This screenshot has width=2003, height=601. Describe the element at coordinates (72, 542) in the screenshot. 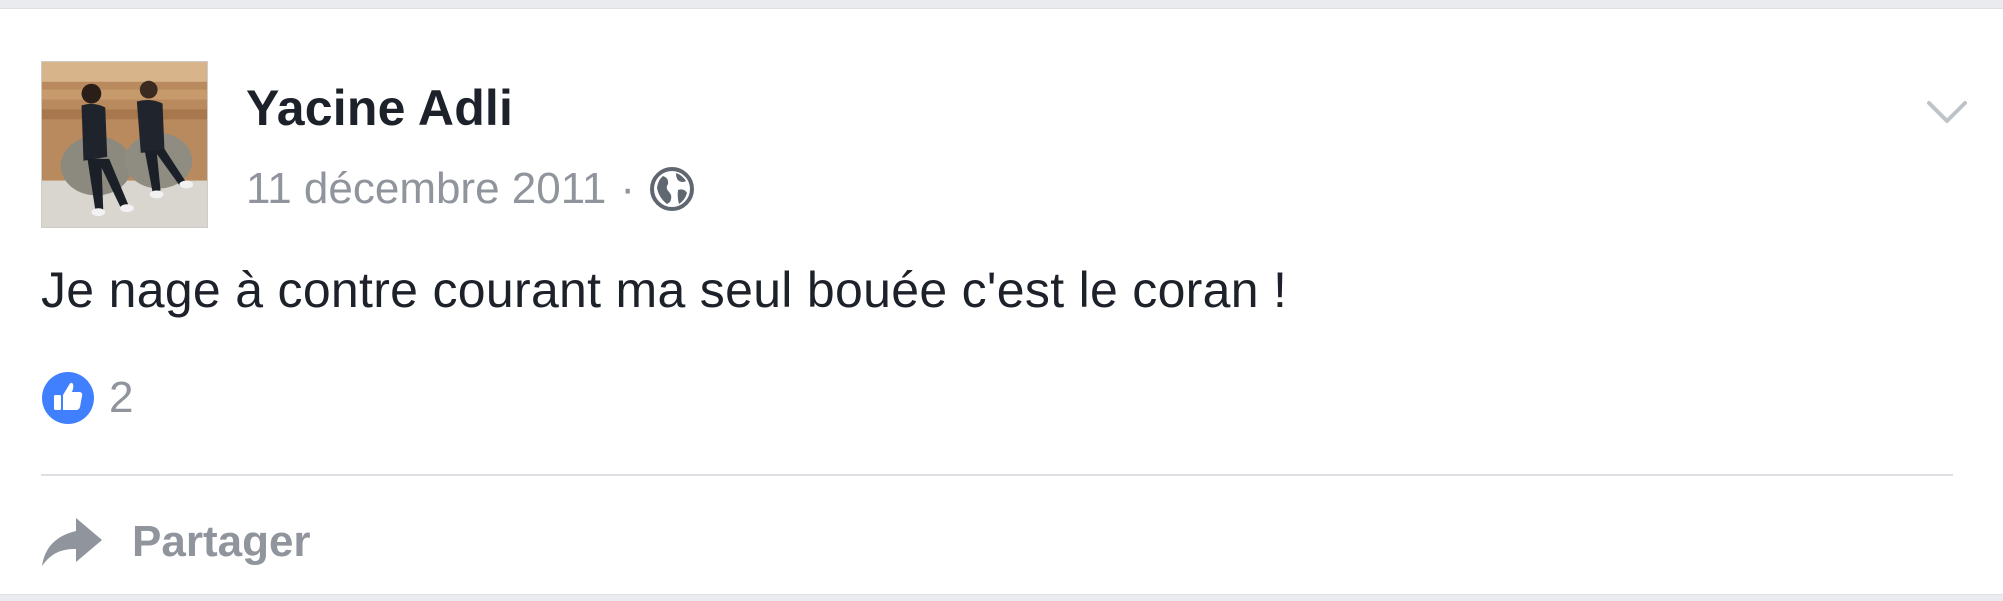

I see `share-arrow-icon` at that location.